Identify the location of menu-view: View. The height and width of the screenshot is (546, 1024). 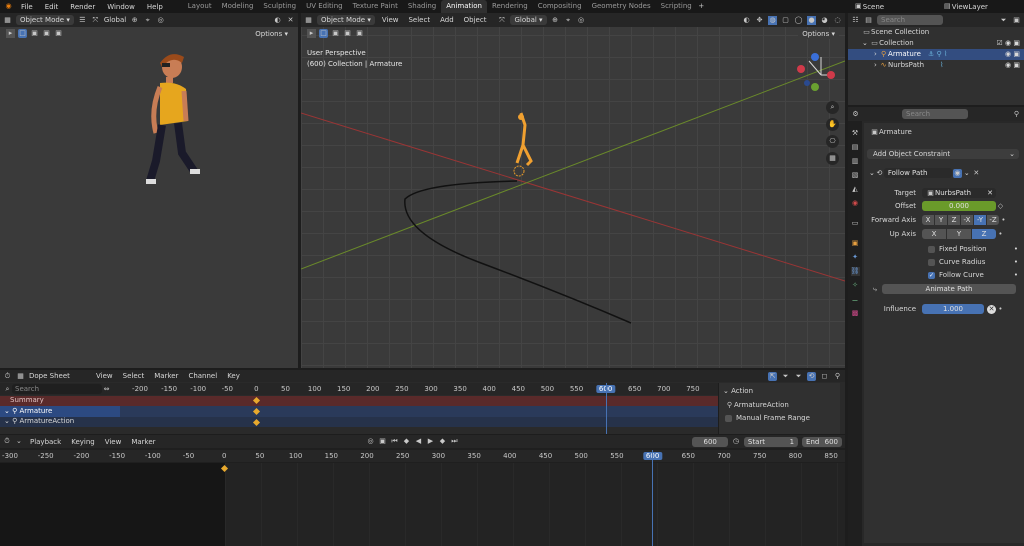
(390, 20).